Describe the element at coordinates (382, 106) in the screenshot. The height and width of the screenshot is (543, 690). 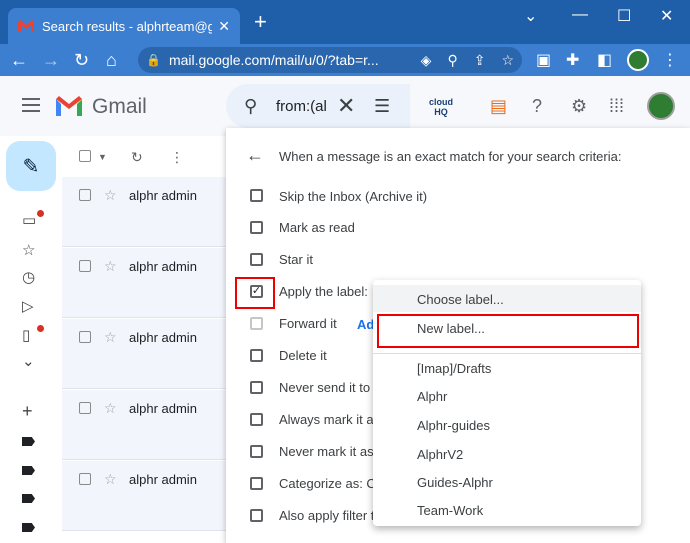
I see `search-options-icon: ☰` at that location.